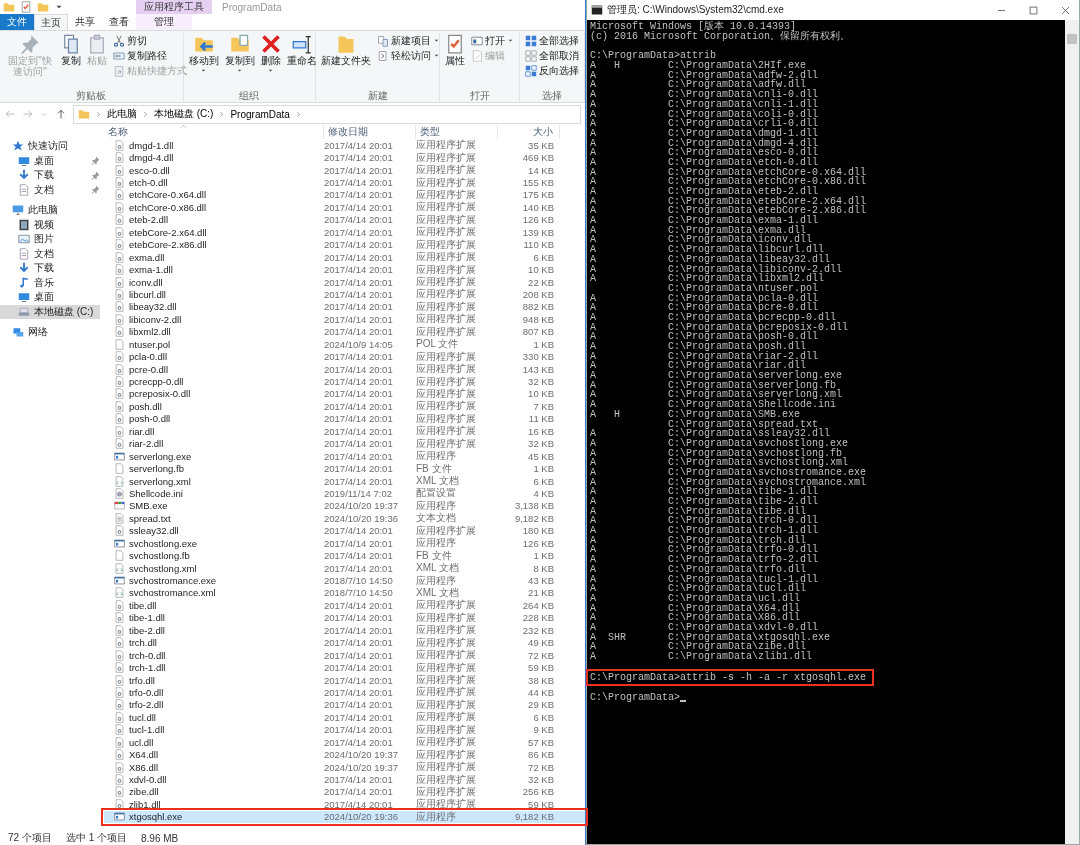 This screenshot has width=1080, height=845. I want to click on file-row: trch.dll 2017/4/14 20:01 应用程序扩展 49 KB, so click(344, 642).